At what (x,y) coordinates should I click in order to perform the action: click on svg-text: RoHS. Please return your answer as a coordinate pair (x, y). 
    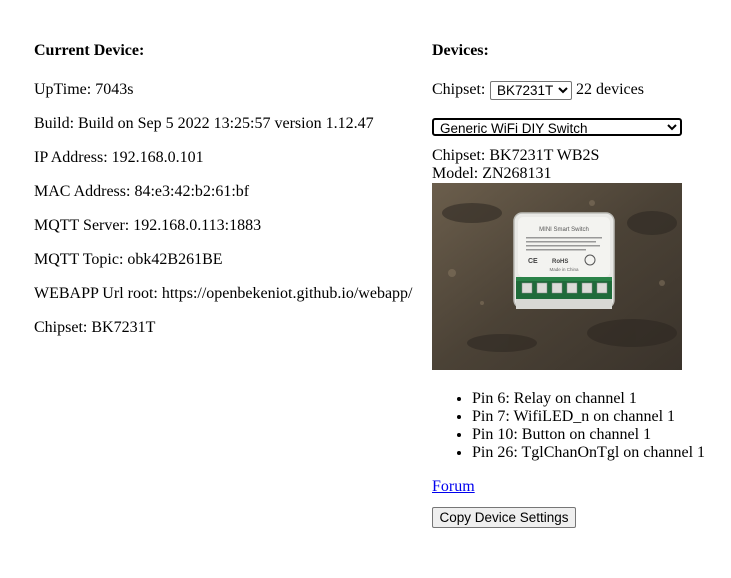
    Looking at the image, I should click on (560, 262).